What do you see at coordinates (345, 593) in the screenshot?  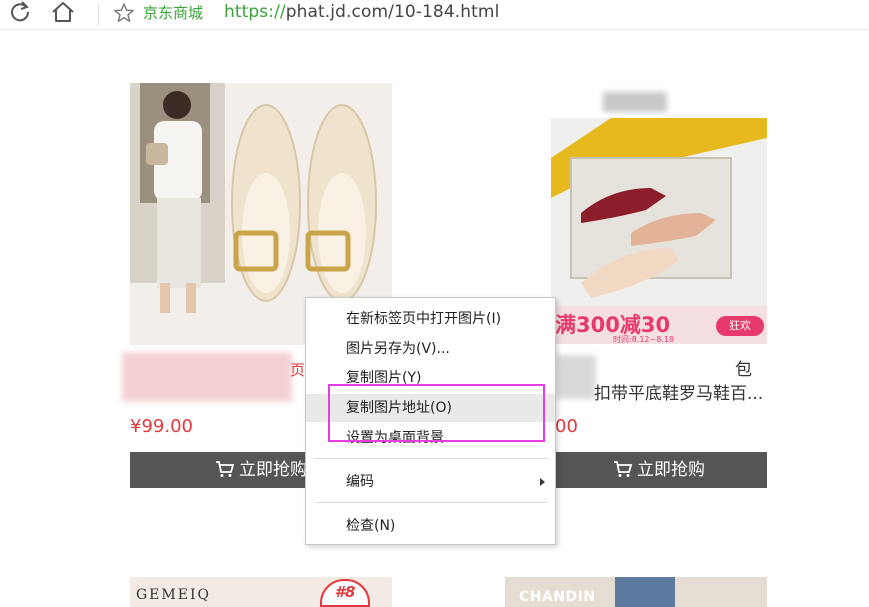 I see `promo-badge: #8` at bounding box center [345, 593].